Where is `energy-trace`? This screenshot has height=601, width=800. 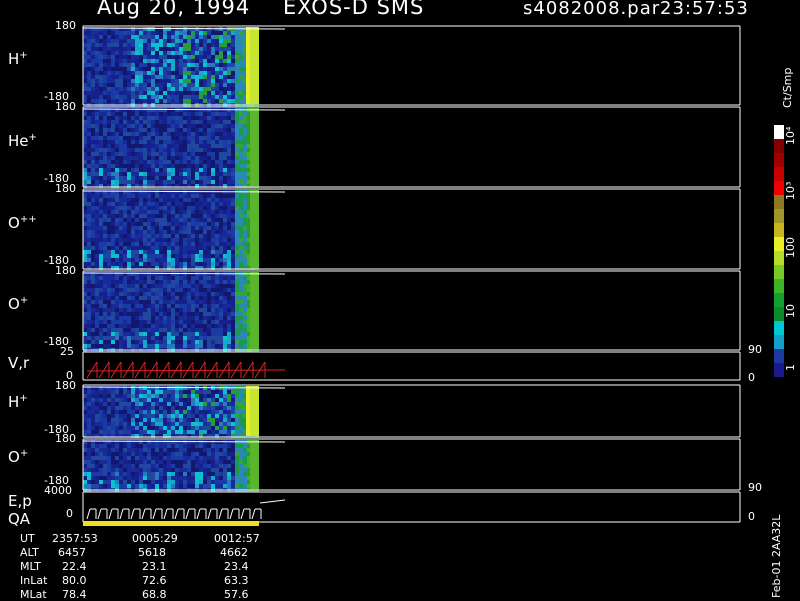 energy-trace is located at coordinates (154, 514).